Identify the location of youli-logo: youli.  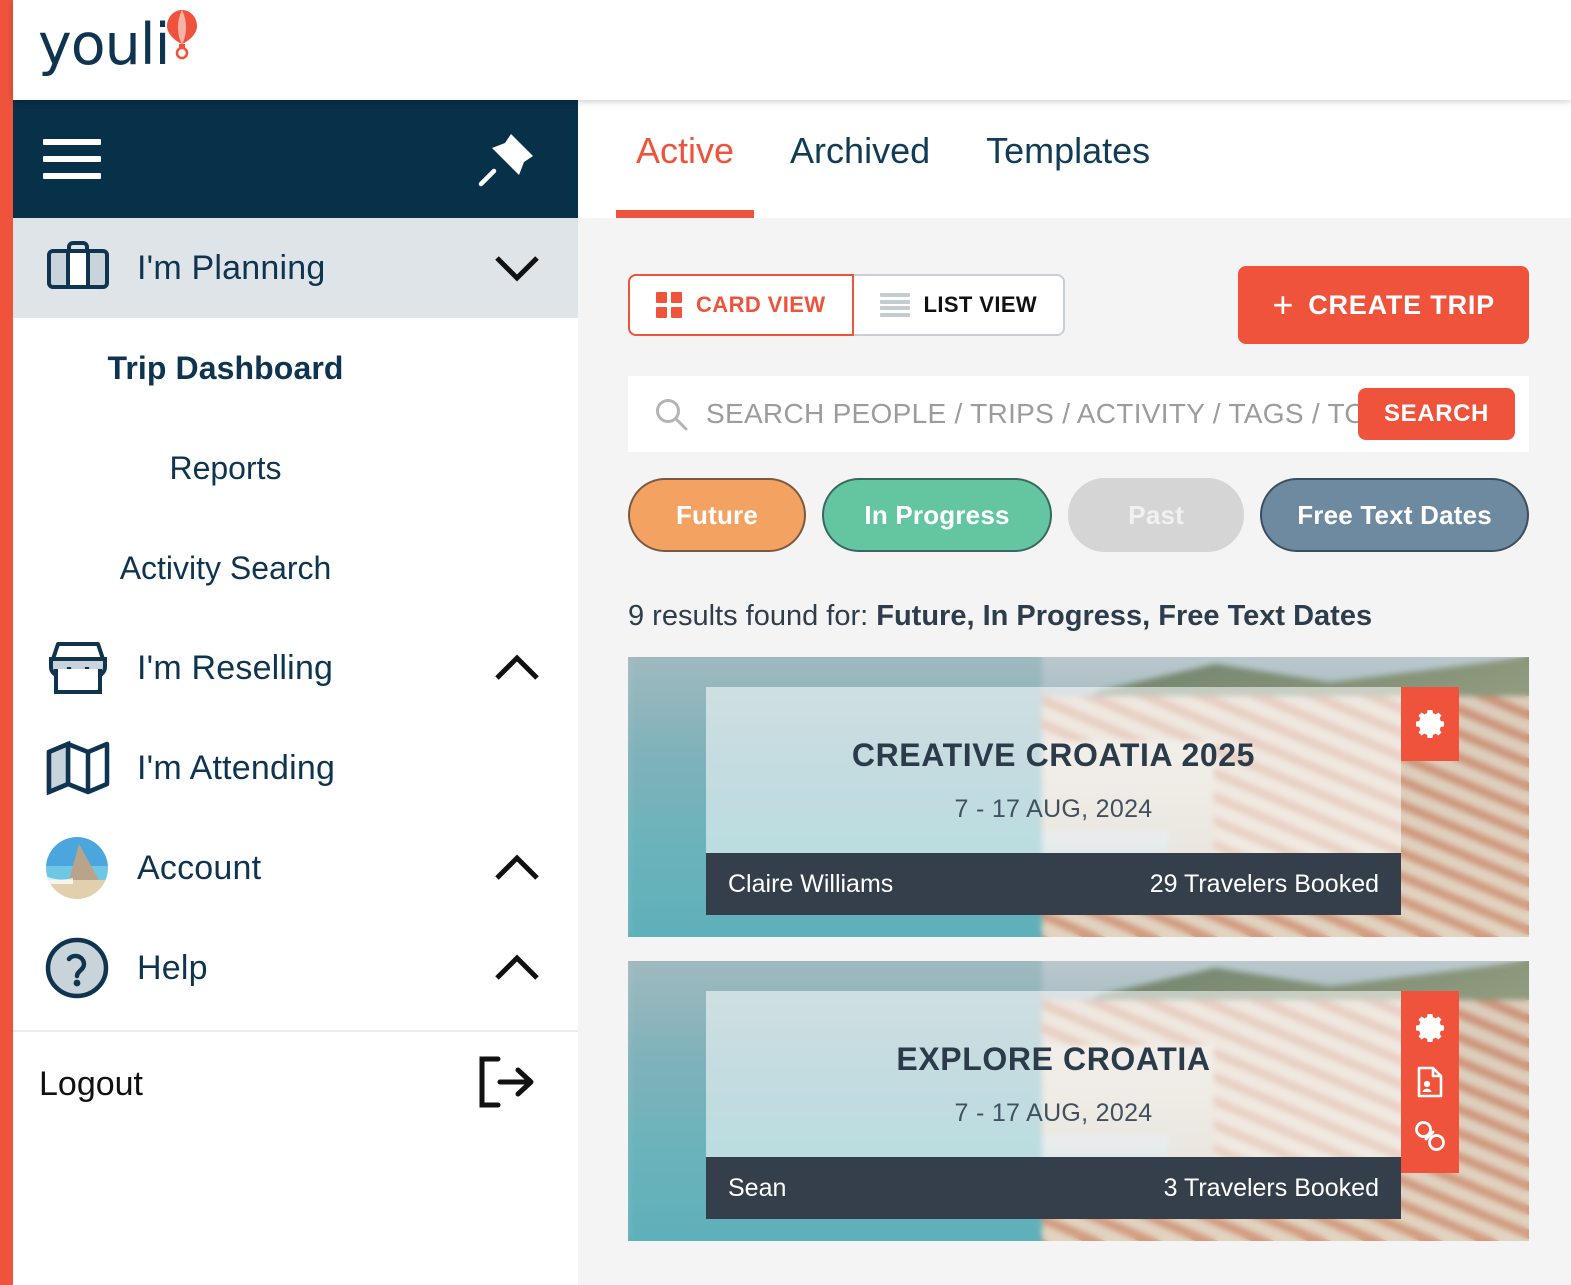
(118, 44).